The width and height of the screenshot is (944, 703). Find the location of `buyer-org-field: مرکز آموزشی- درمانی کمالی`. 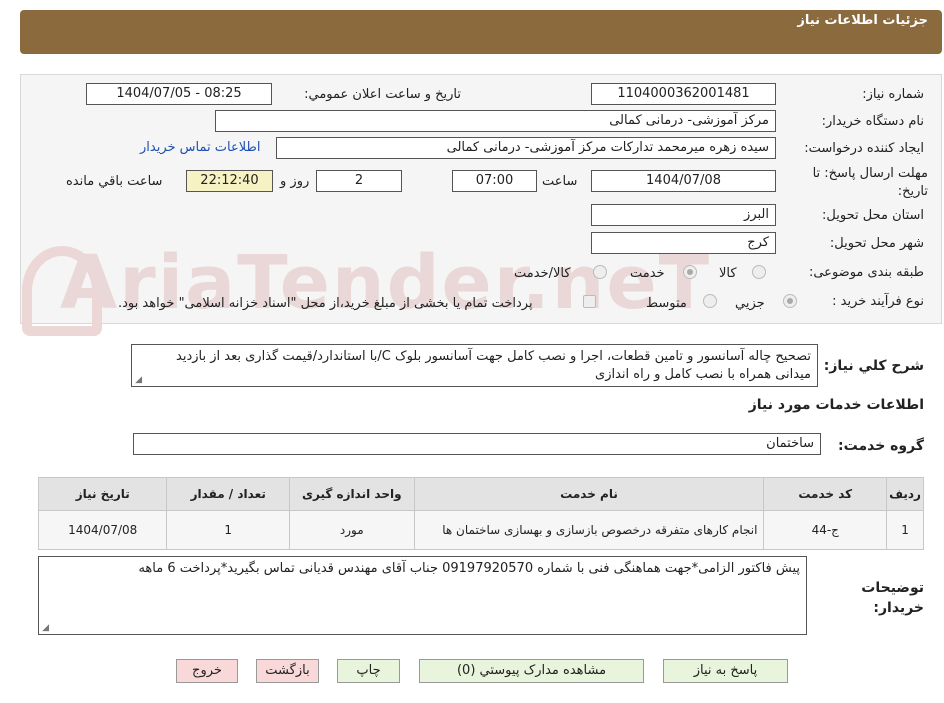

buyer-org-field: مرکز آموزشی- درمانی کمالی is located at coordinates (495, 121).